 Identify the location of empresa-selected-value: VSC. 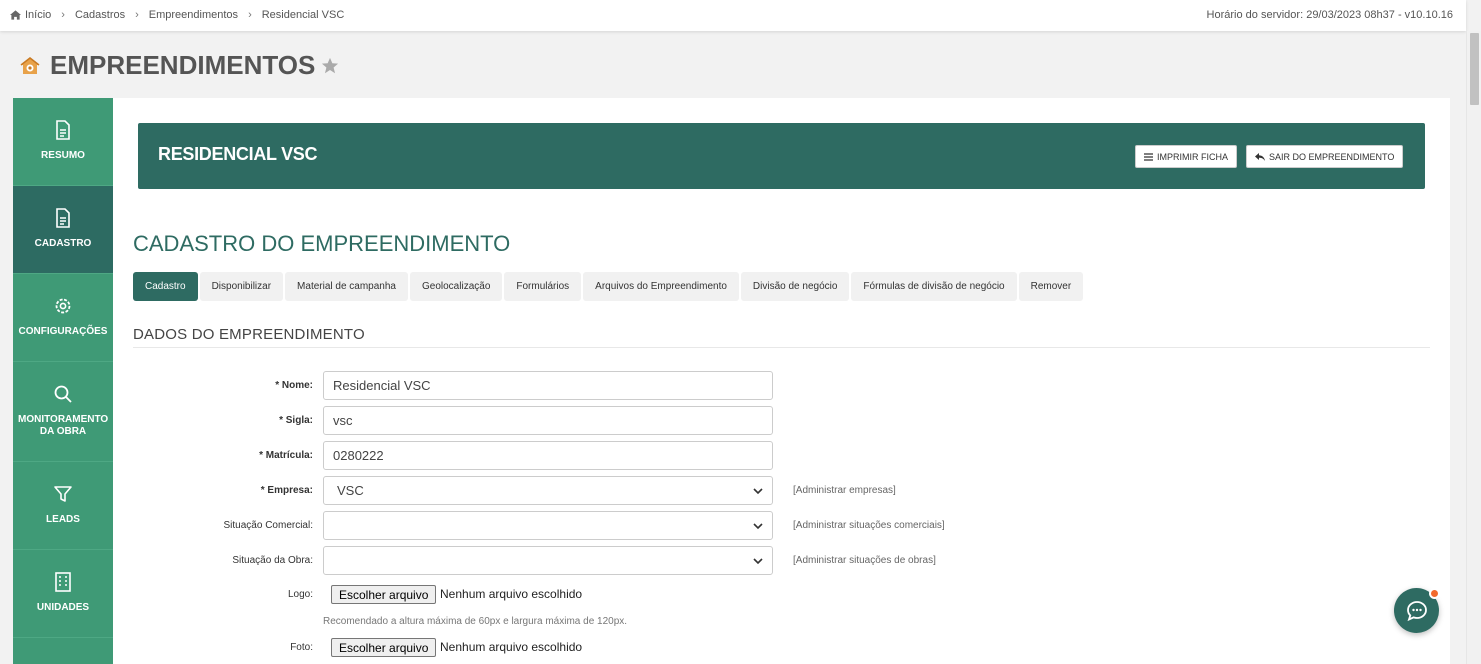
(350, 490).